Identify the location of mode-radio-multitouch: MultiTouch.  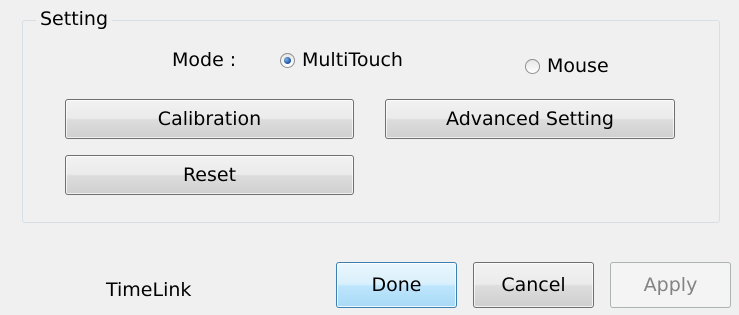
(341, 60).